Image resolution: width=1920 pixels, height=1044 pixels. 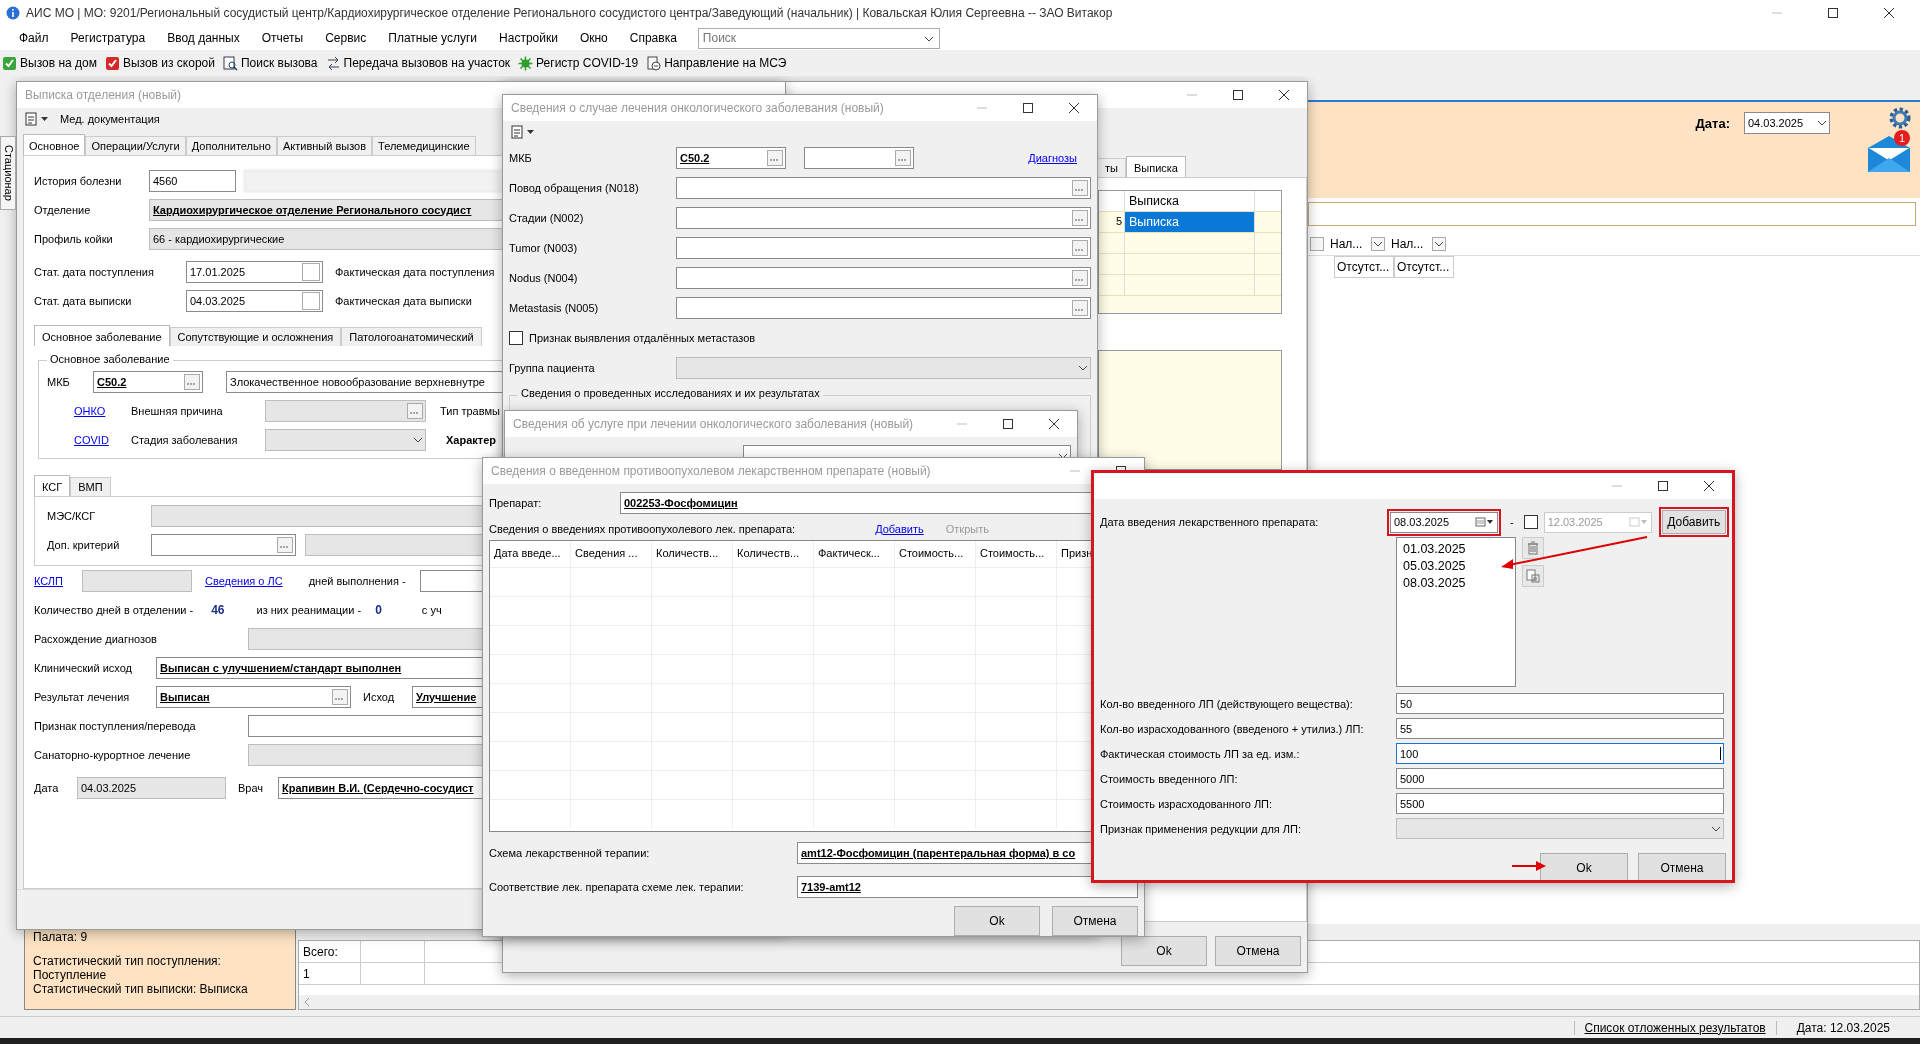 What do you see at coordinates (58, 580) in the screenshot?
I see `link: КСЛП` at bounding box center [58, 580].